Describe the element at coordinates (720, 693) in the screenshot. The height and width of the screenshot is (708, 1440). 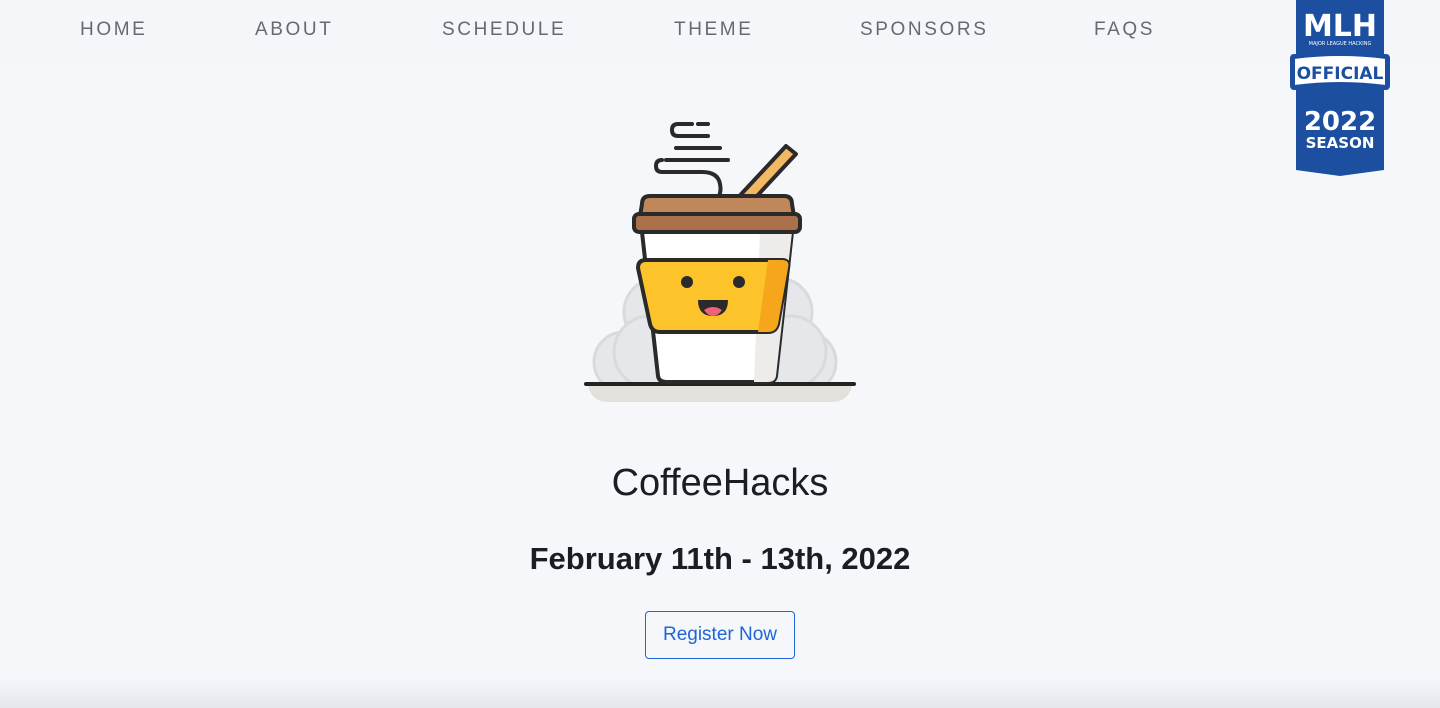
I see `section-divider-shadow` at that location.